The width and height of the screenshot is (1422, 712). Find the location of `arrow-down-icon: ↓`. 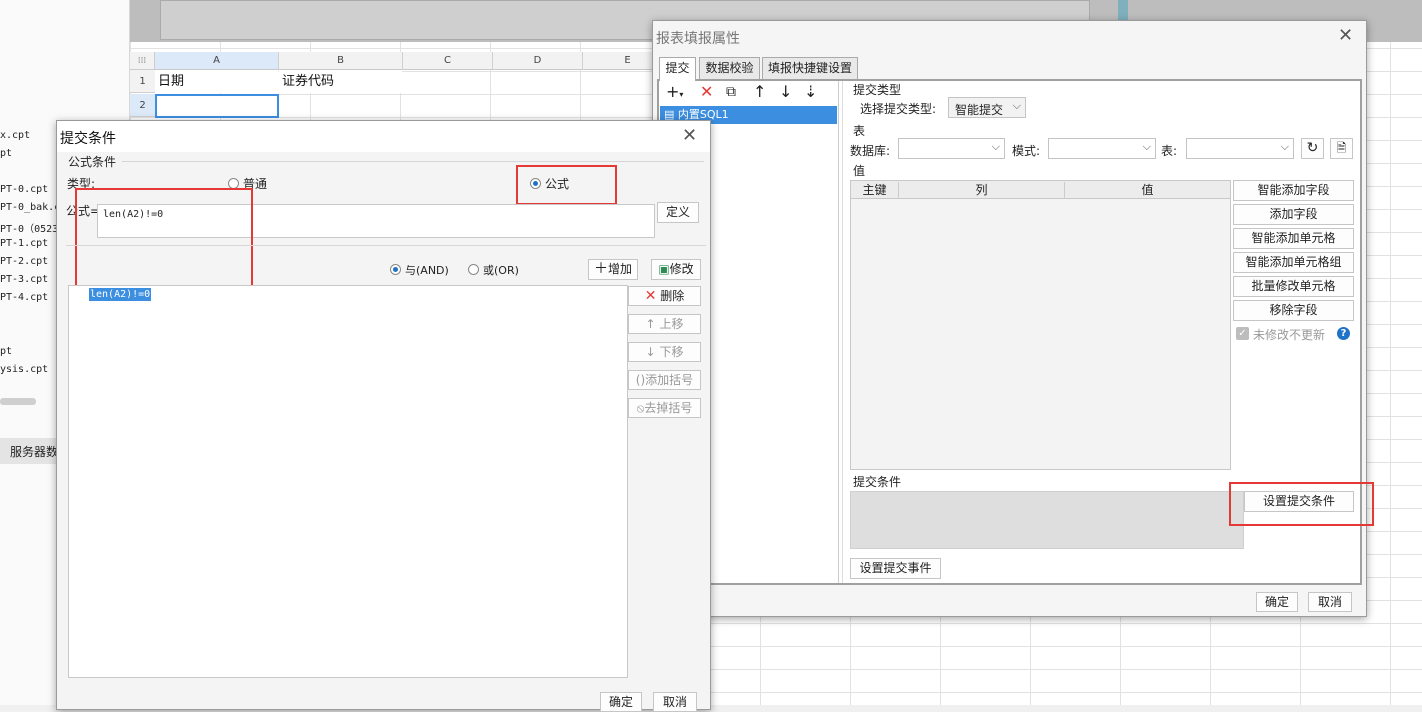

arrow-down-icon: ↓ is located at coordinates (650, 352).